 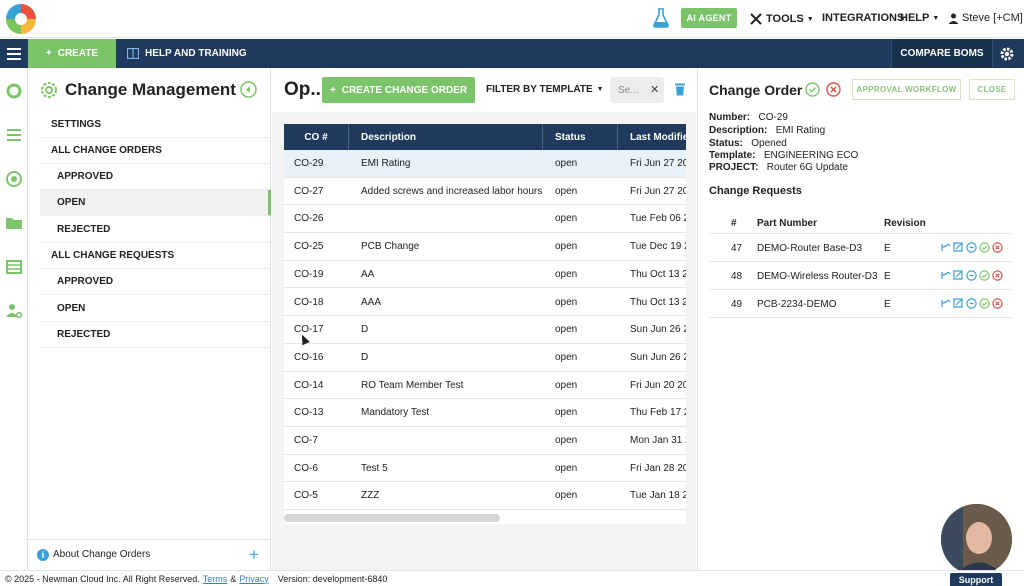 I want to click on compare-boms-button: COMPARE BOMS, so click(x=942, y=53).